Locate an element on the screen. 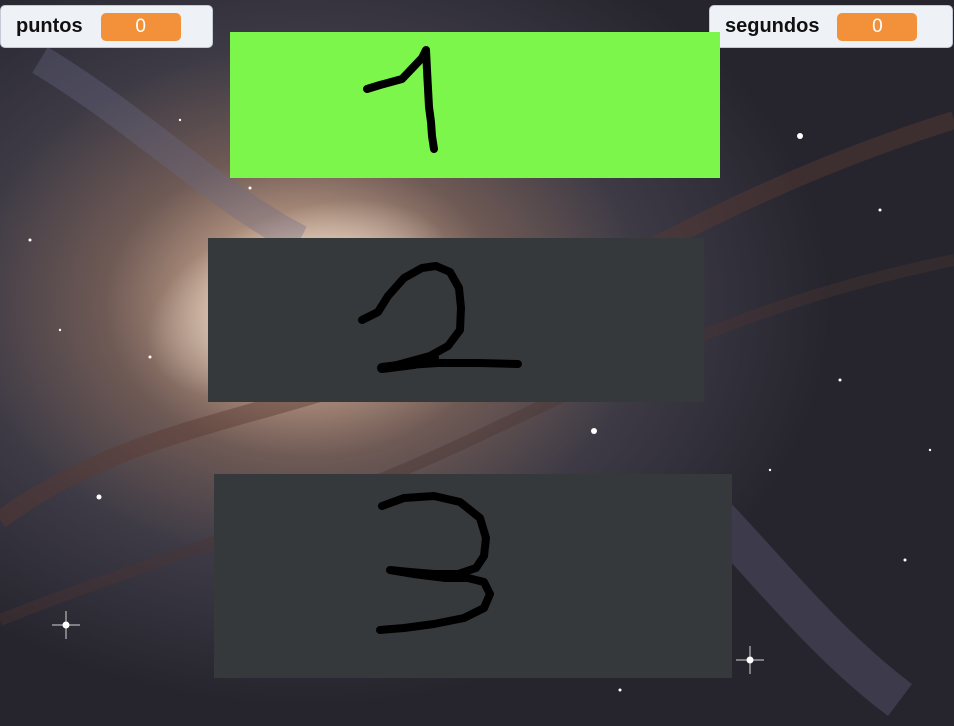  choice-card-2-shape is located at coordinates (456, 320).